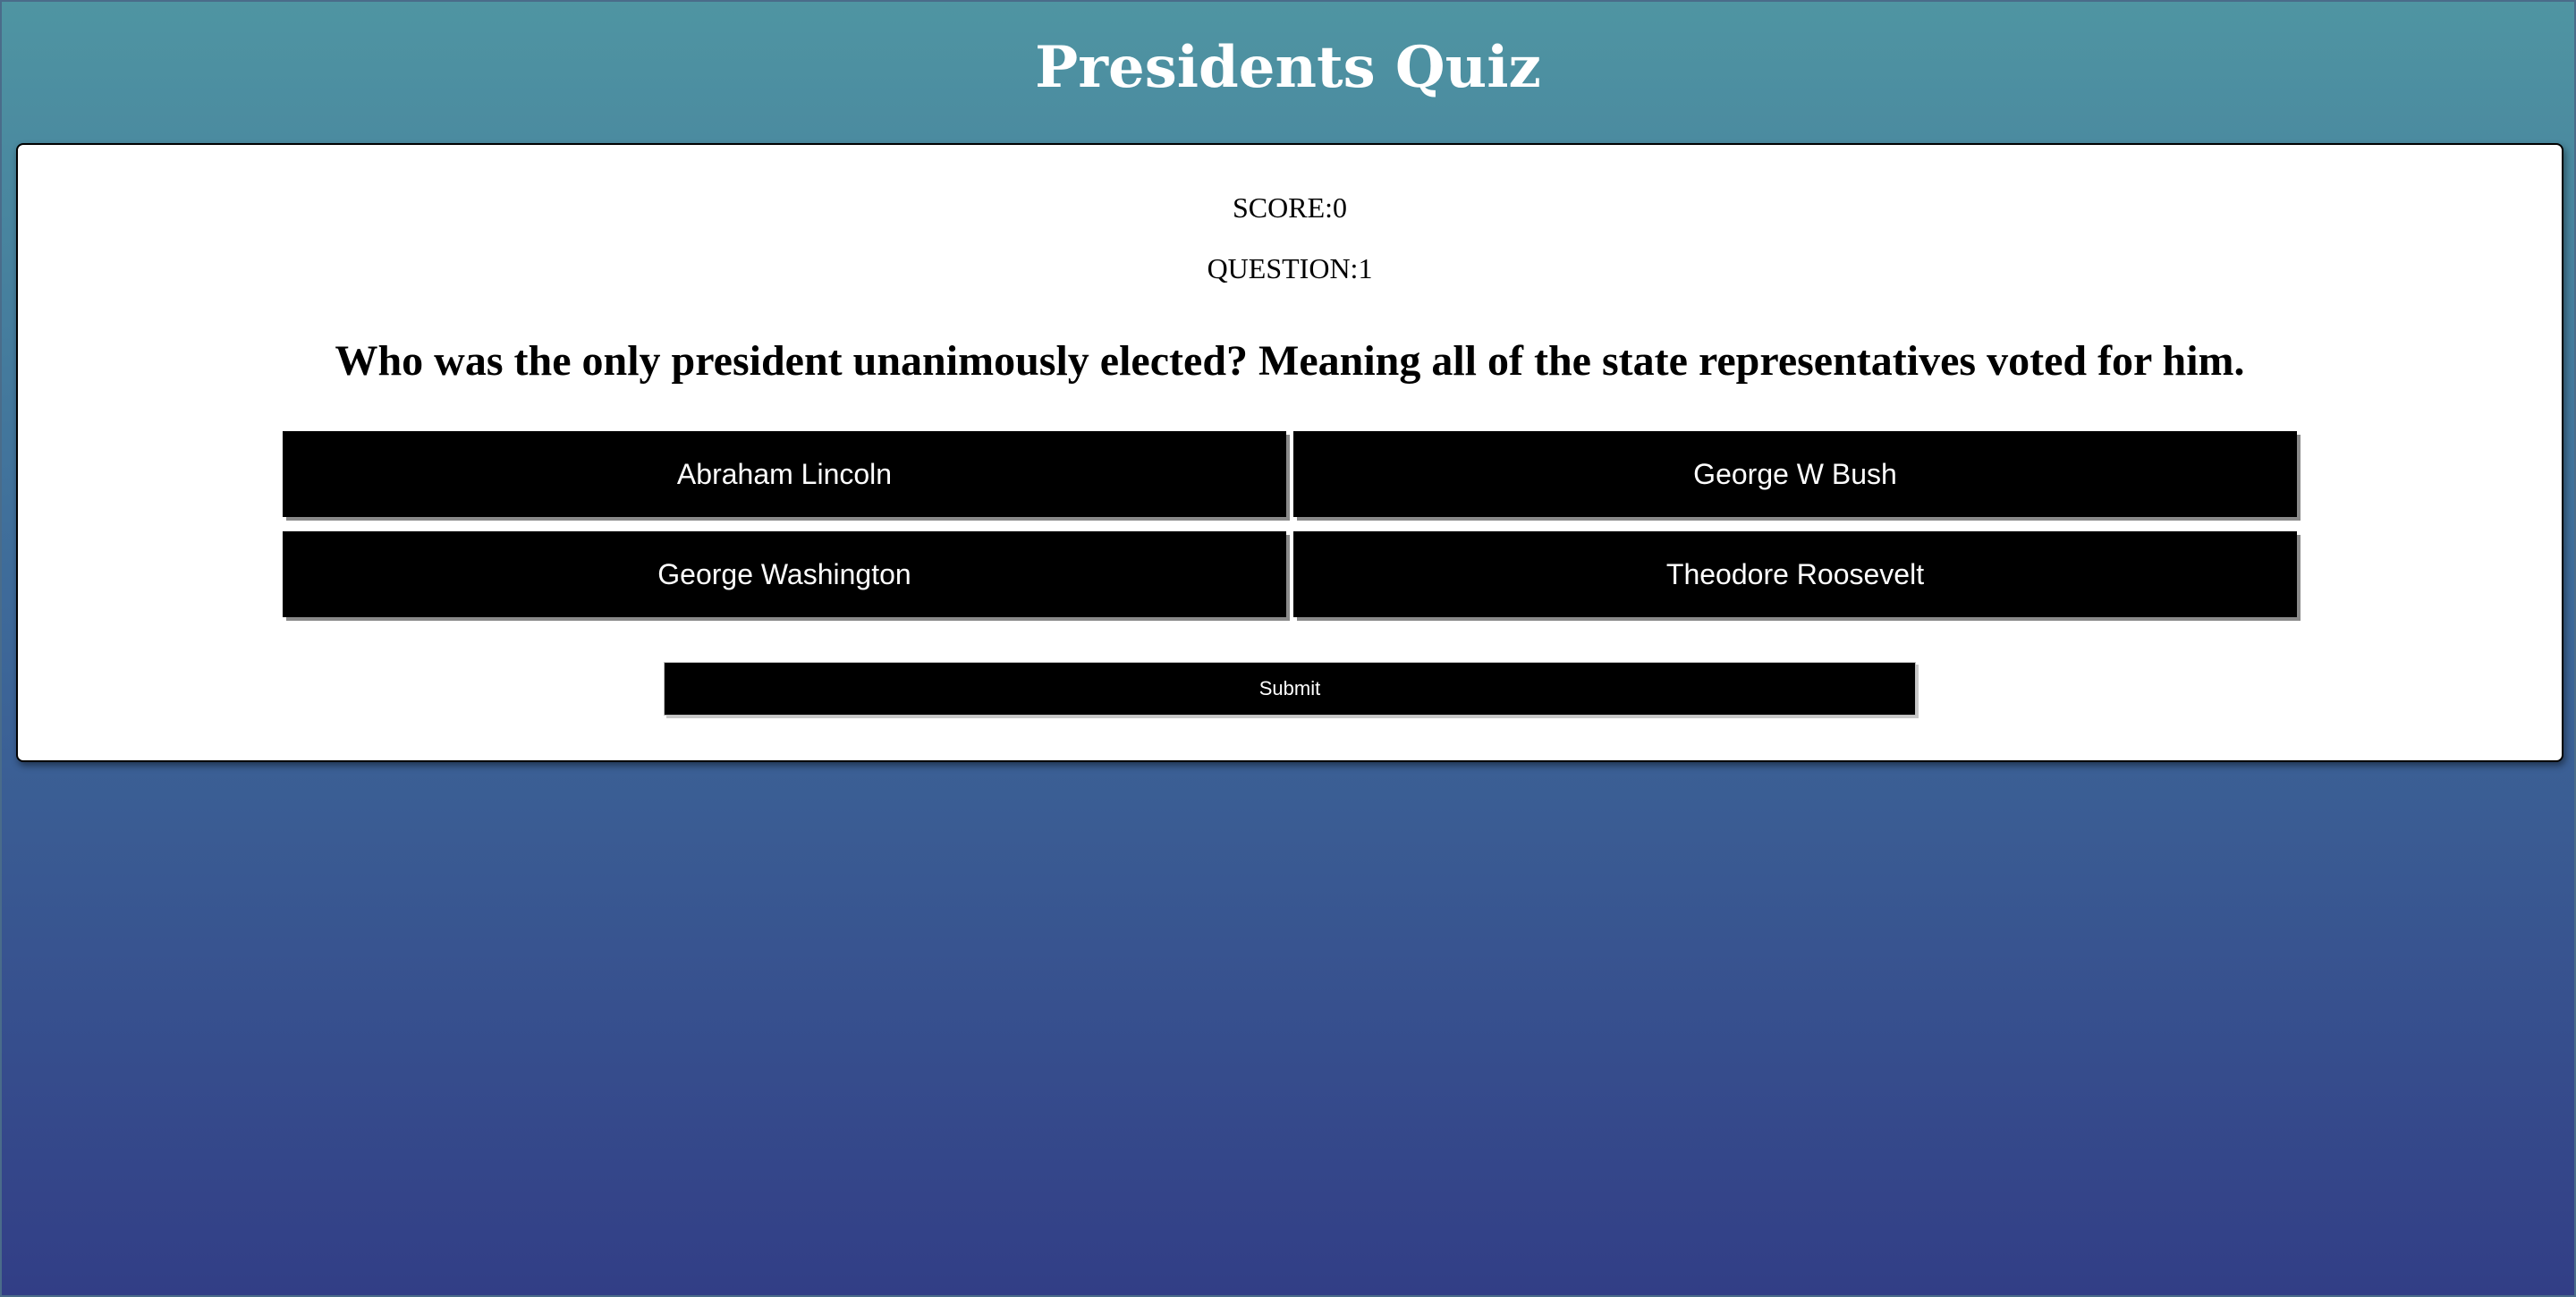  What do you see at coordinates (784, 574) in the screenshot?
I see `answer-button-george-washington: George Washington` at bounding box center [784, 574].